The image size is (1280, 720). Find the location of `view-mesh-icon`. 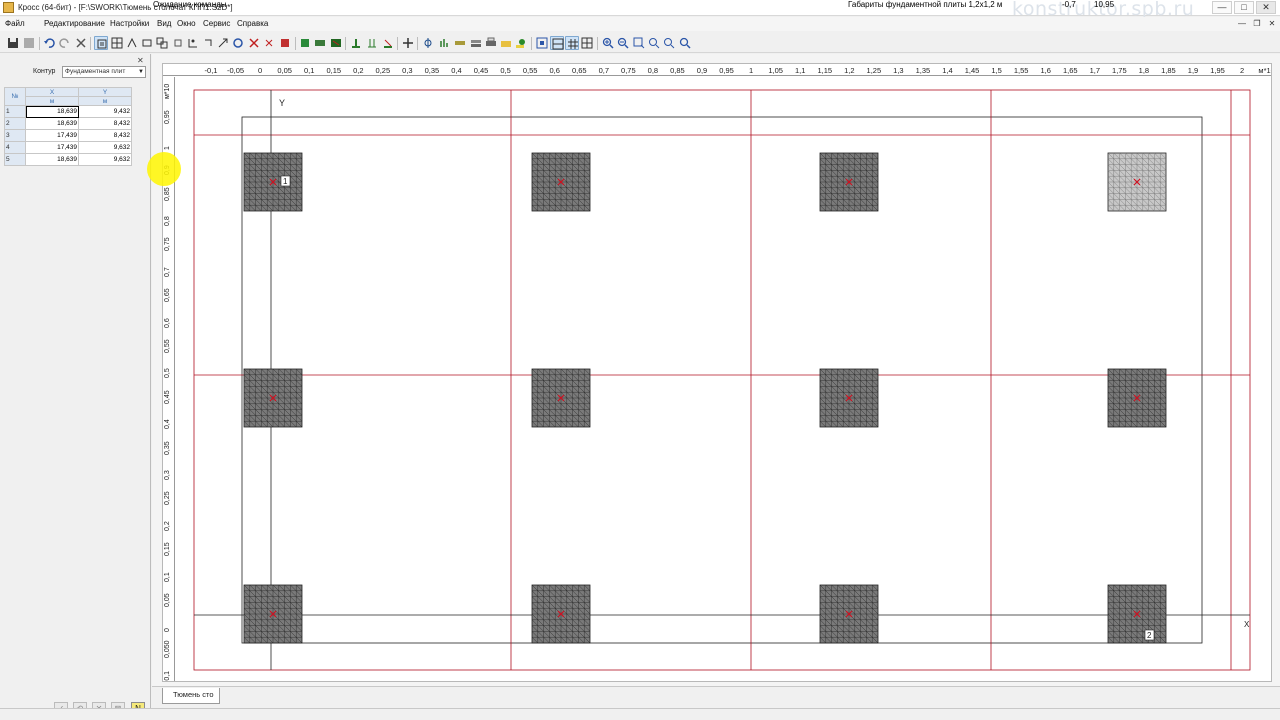

view-mesh-icon is located at coordinates (572, 43).